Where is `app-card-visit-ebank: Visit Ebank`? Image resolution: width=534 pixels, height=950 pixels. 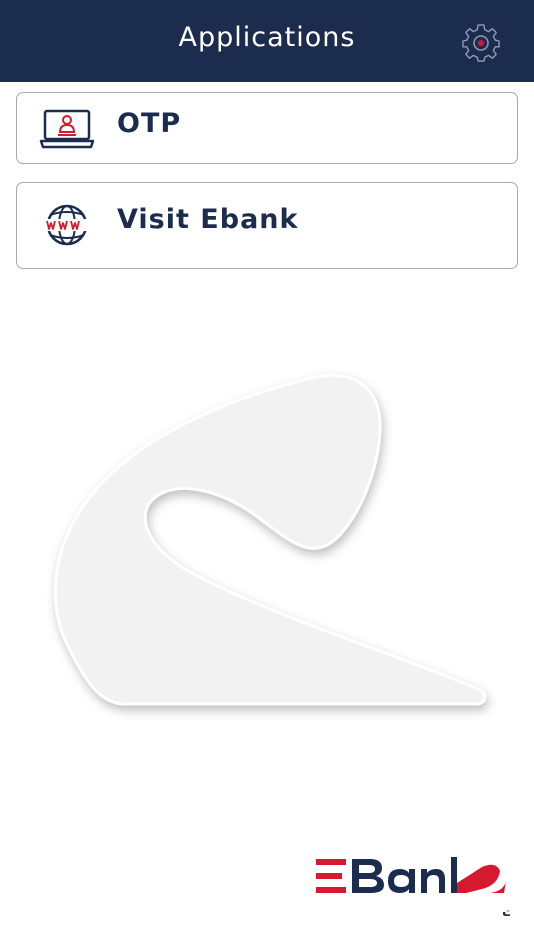
app-card-visit-ebank: Visit Ebank is located at coordinates (267, 225).